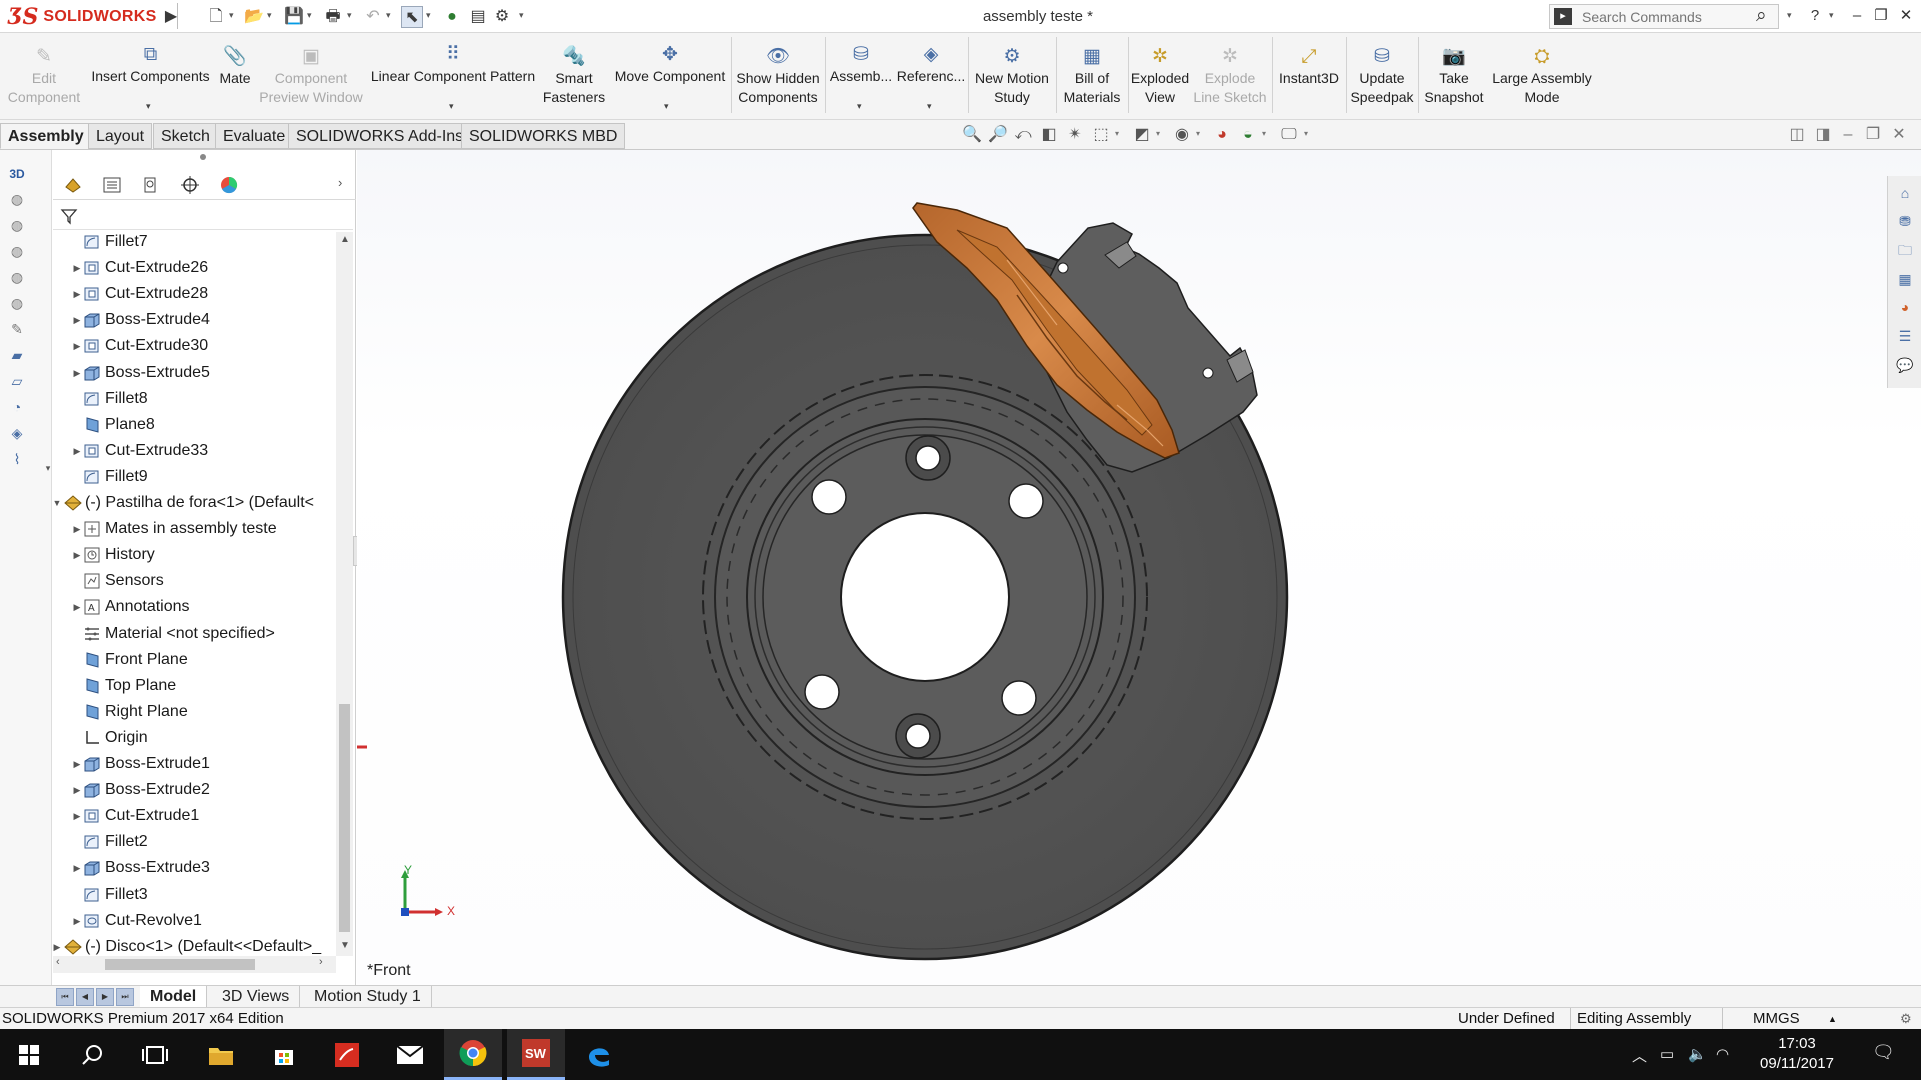 This screenshot has width=1921, height=1080. I want to click on first-tab-icon: ⏮, so click(65, 997).